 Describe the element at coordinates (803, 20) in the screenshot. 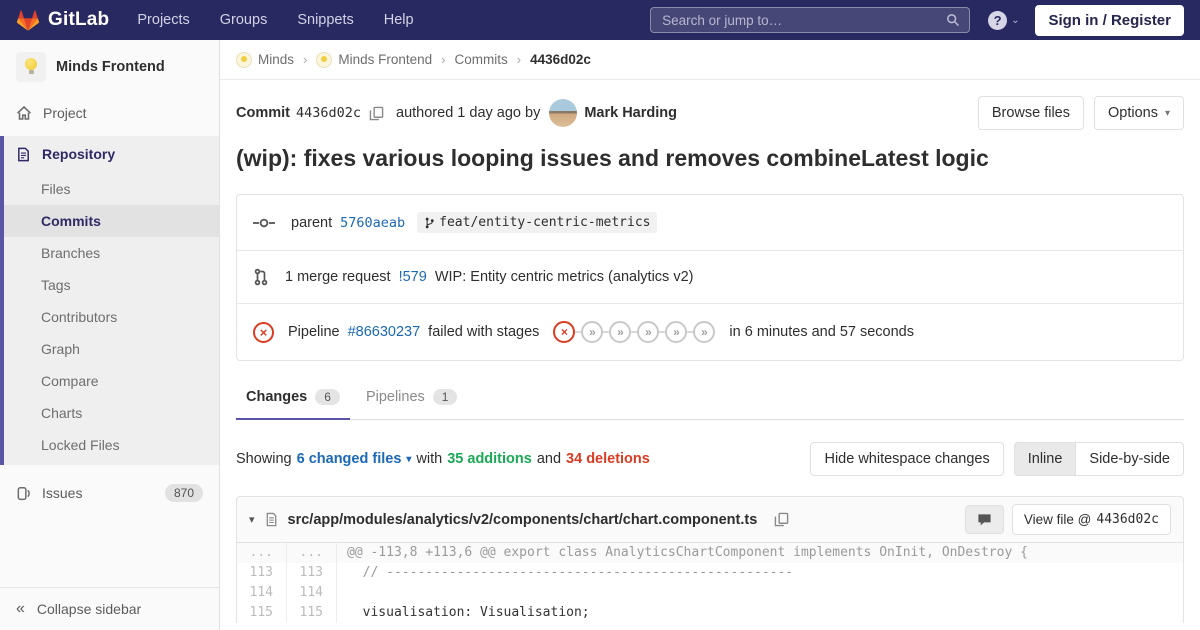

I see `search-input` at that location.